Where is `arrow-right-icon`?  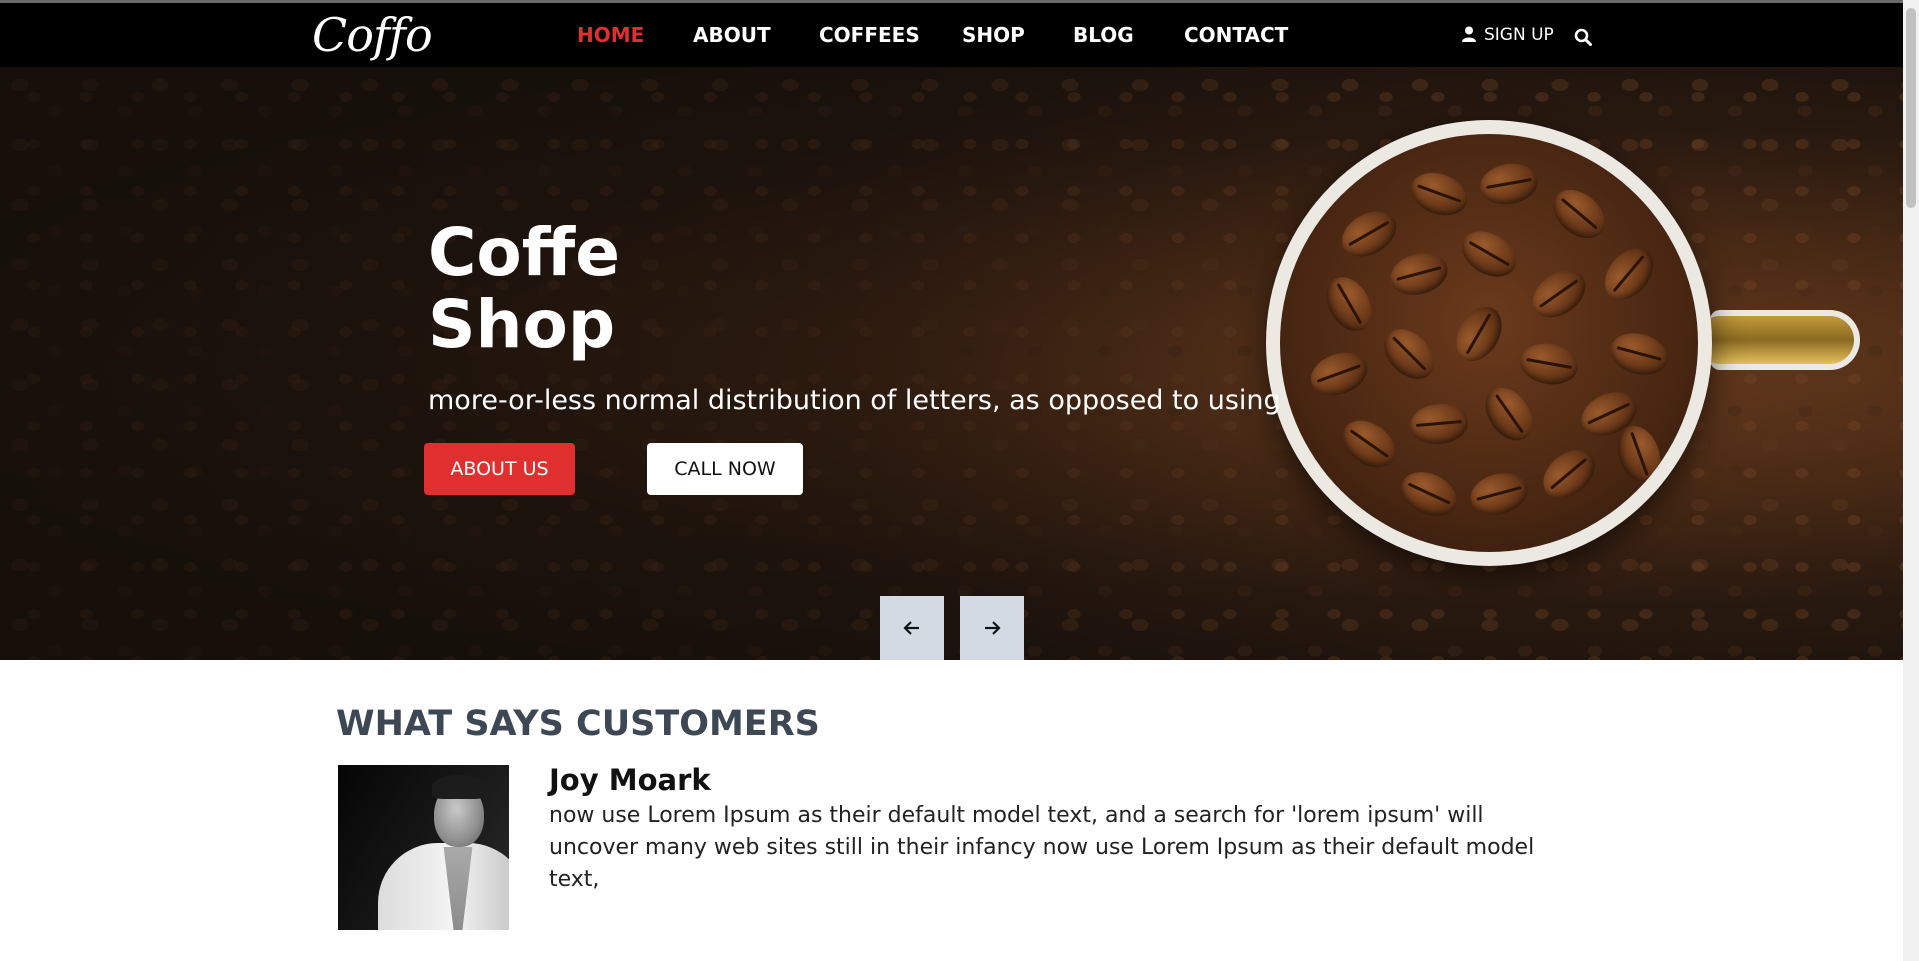 arrow-right-icon is located at coordinates (993, 628).